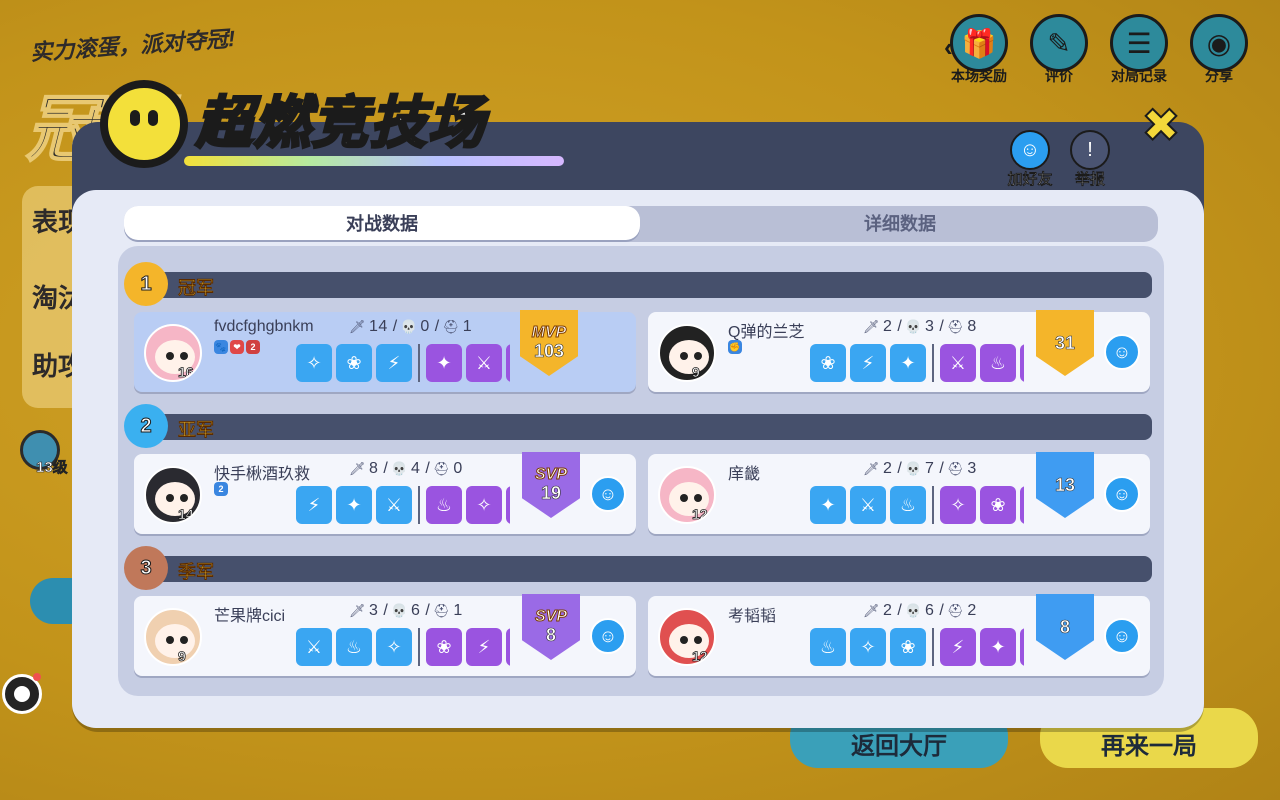 The image size is (1280, 800). Describe the element at coordinates (196, 572) in the screenshot. I see `rank-label: 季军` at that location.